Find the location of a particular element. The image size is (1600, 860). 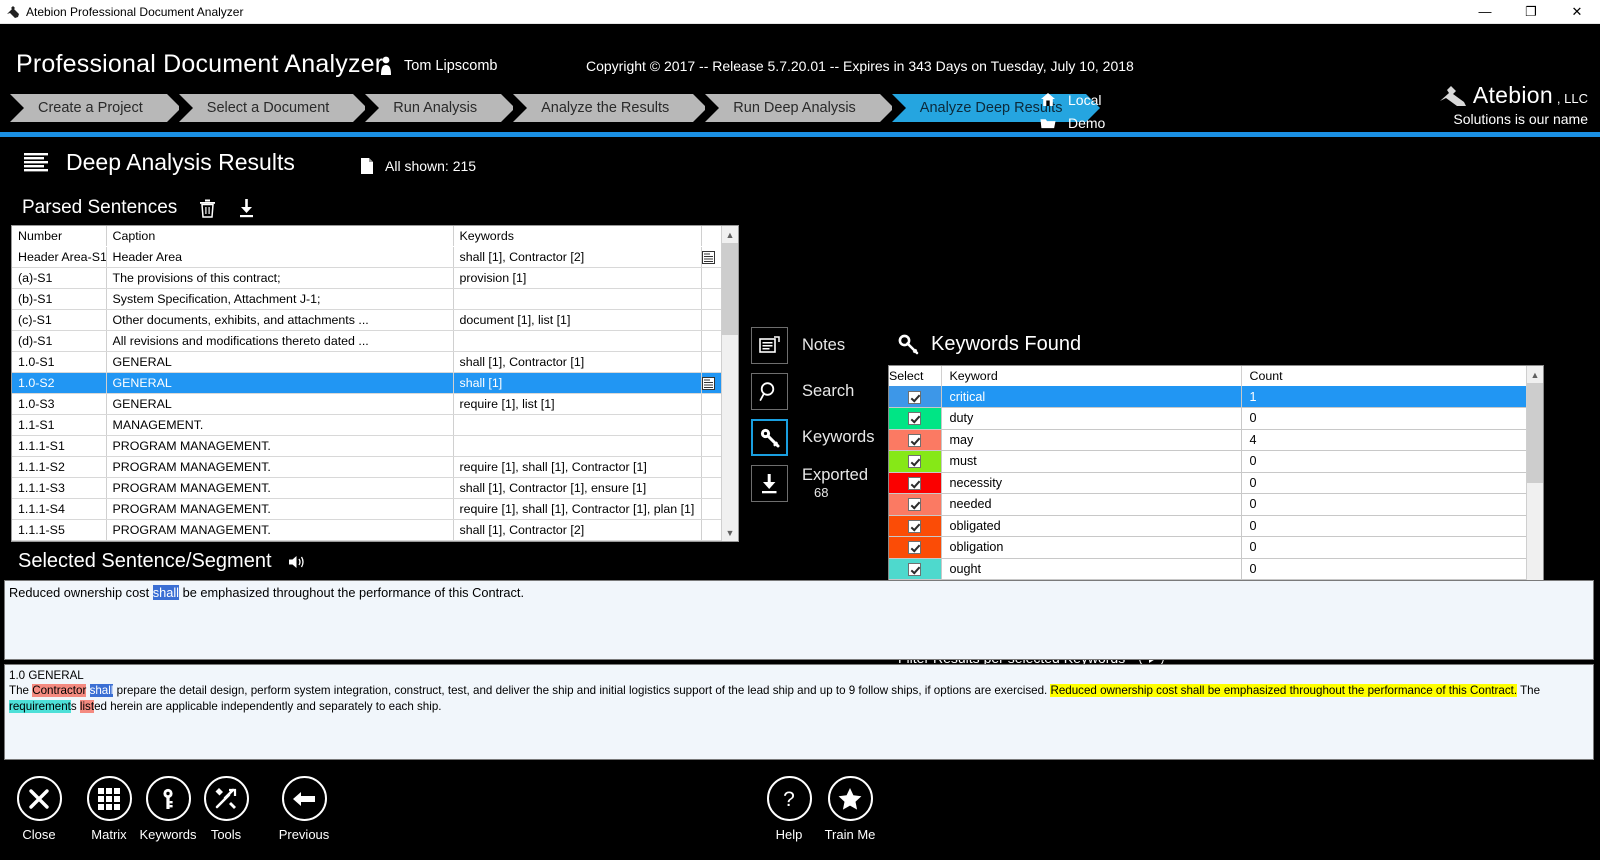

keyword-row: ought 0 is located at coordinates (1207, 569).